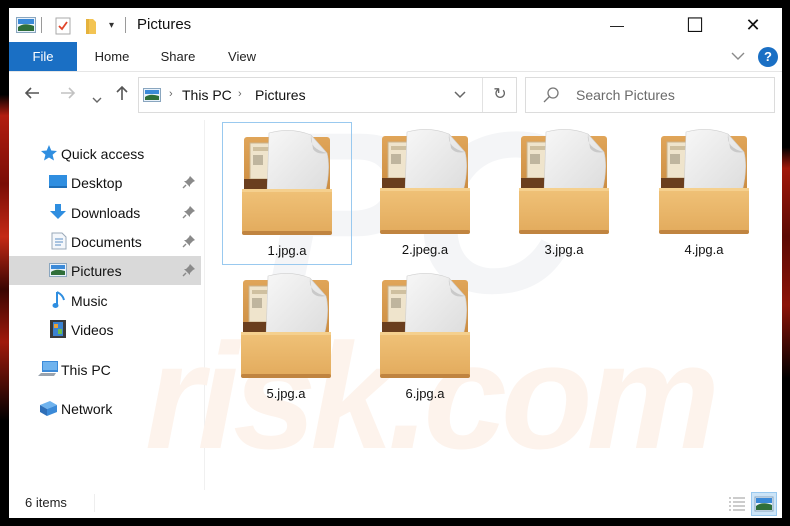  I want to click on nav-documents: Documents, so click(105, 241).